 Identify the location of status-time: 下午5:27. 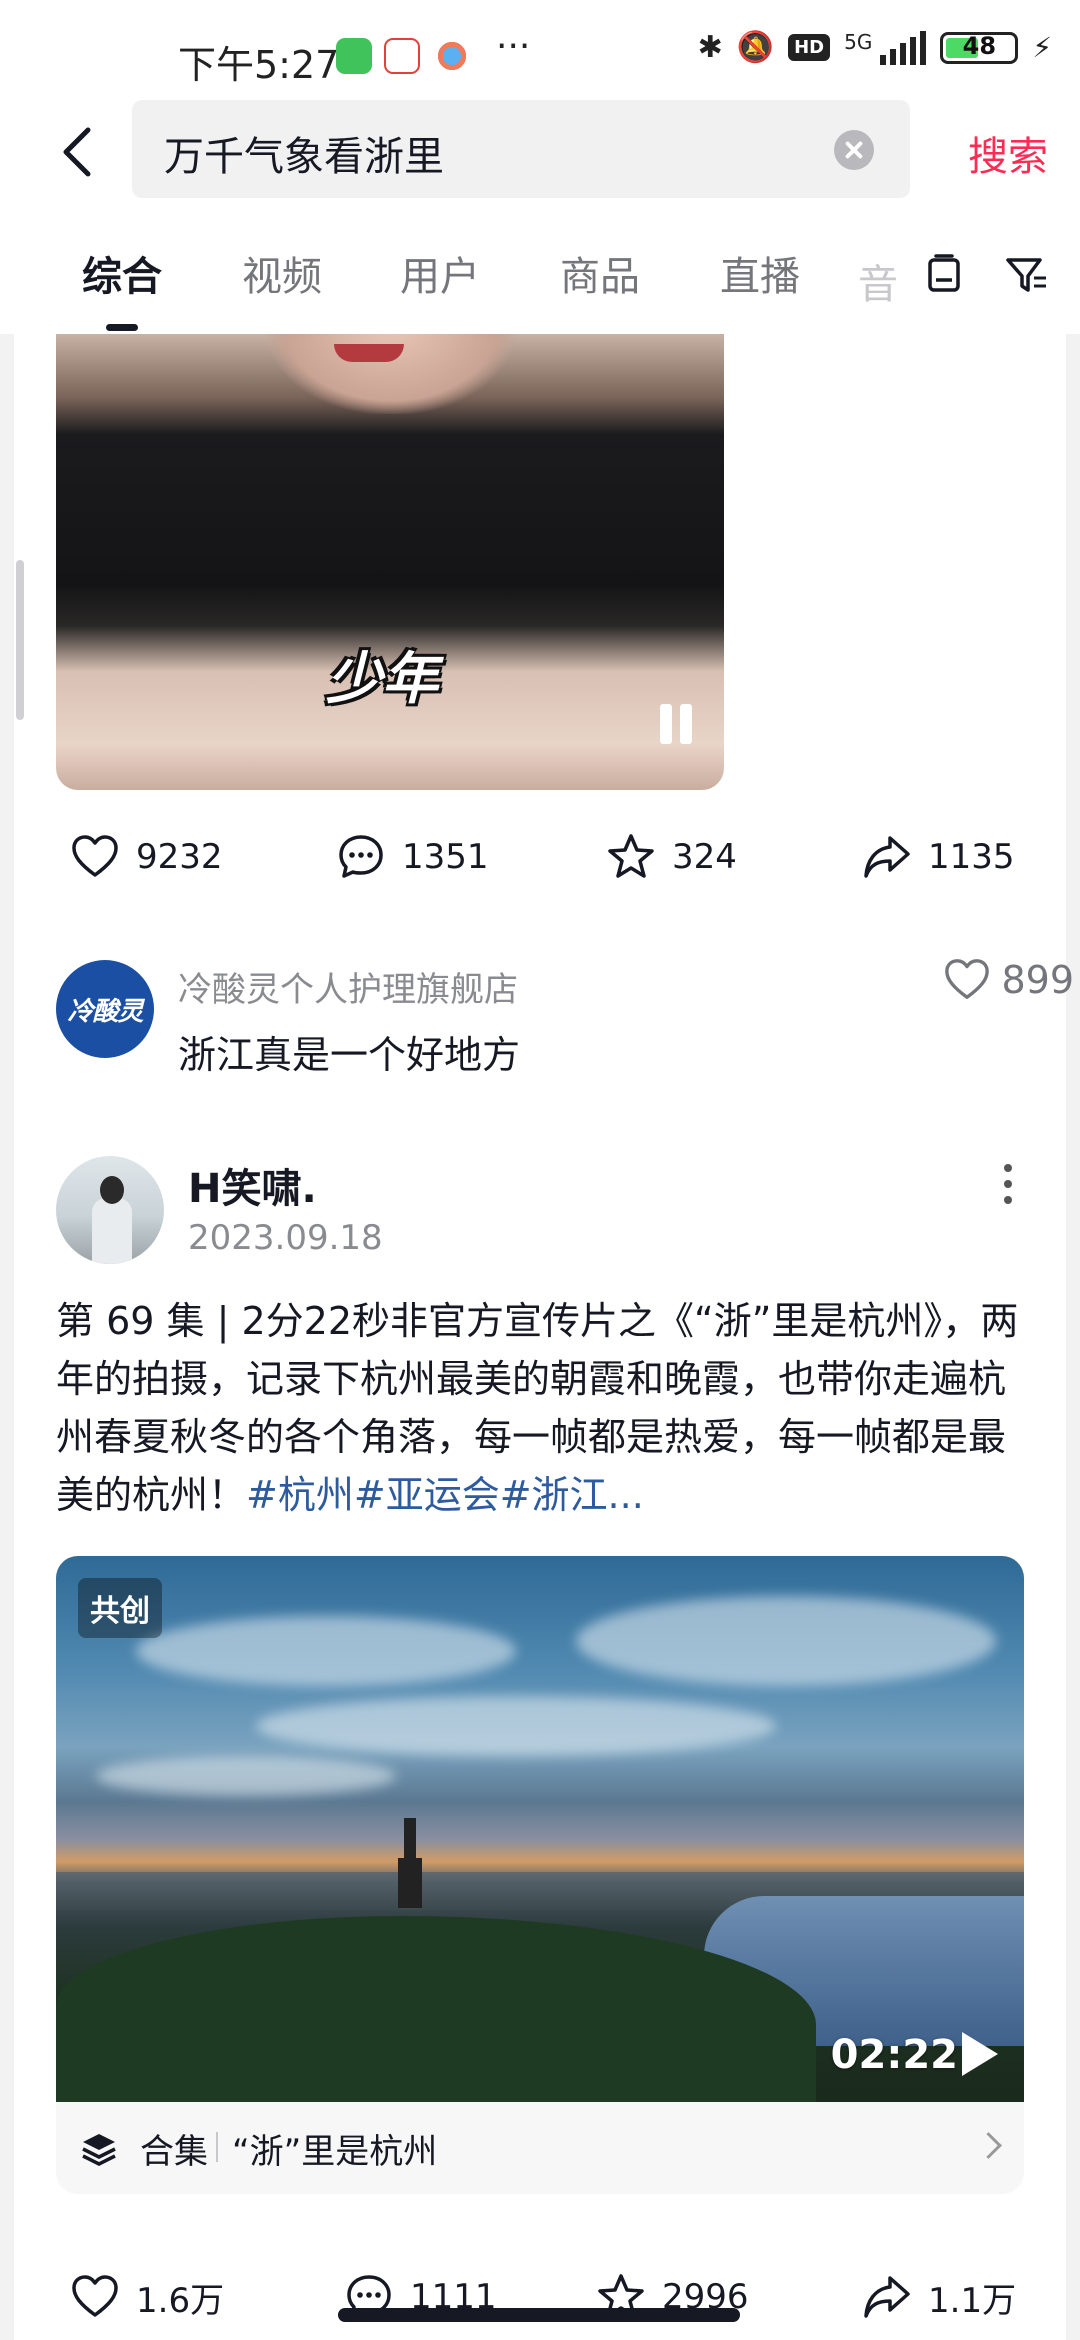
(259, 65).